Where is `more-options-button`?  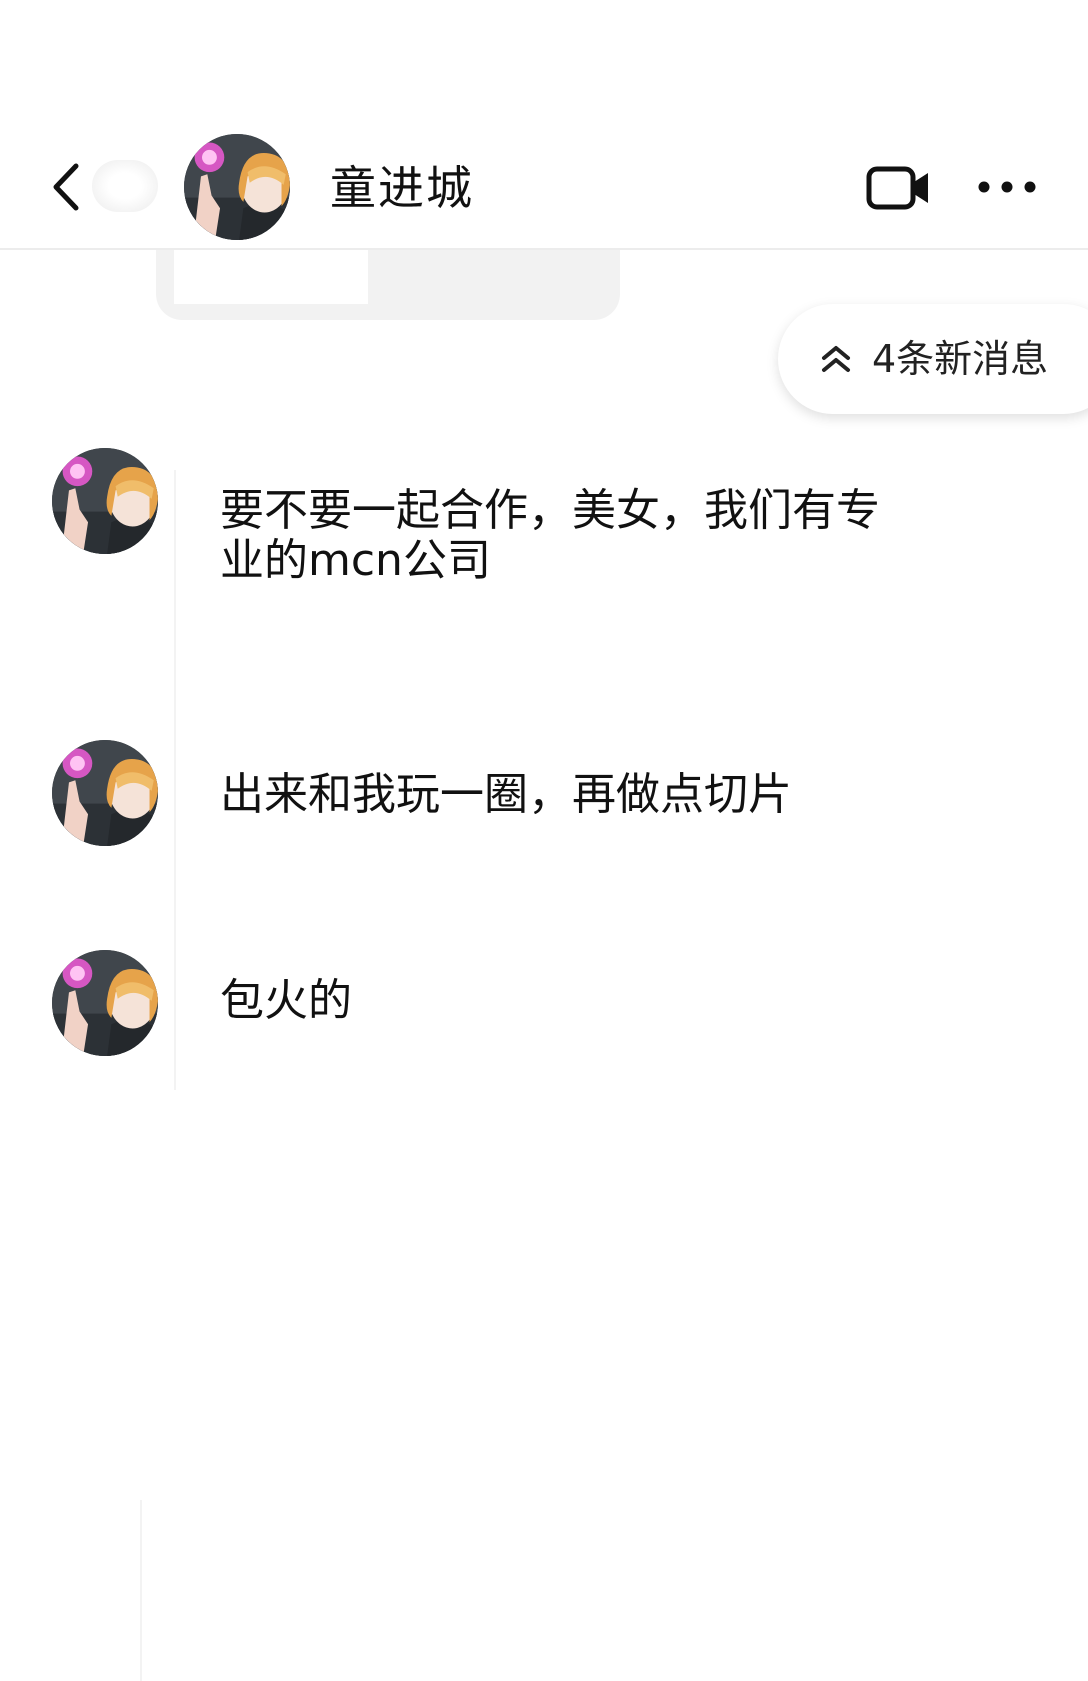 more-options-button is located at coordinates (1007, 187).